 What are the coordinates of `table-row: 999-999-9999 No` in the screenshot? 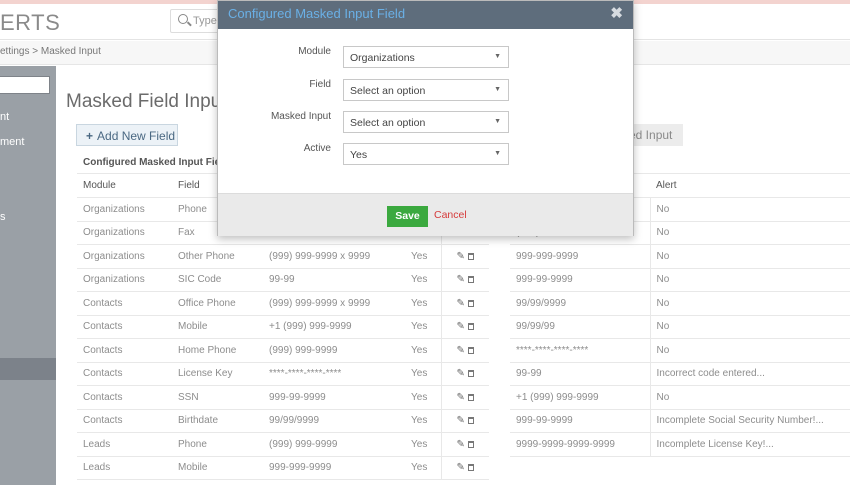 It's located at (680, 256).